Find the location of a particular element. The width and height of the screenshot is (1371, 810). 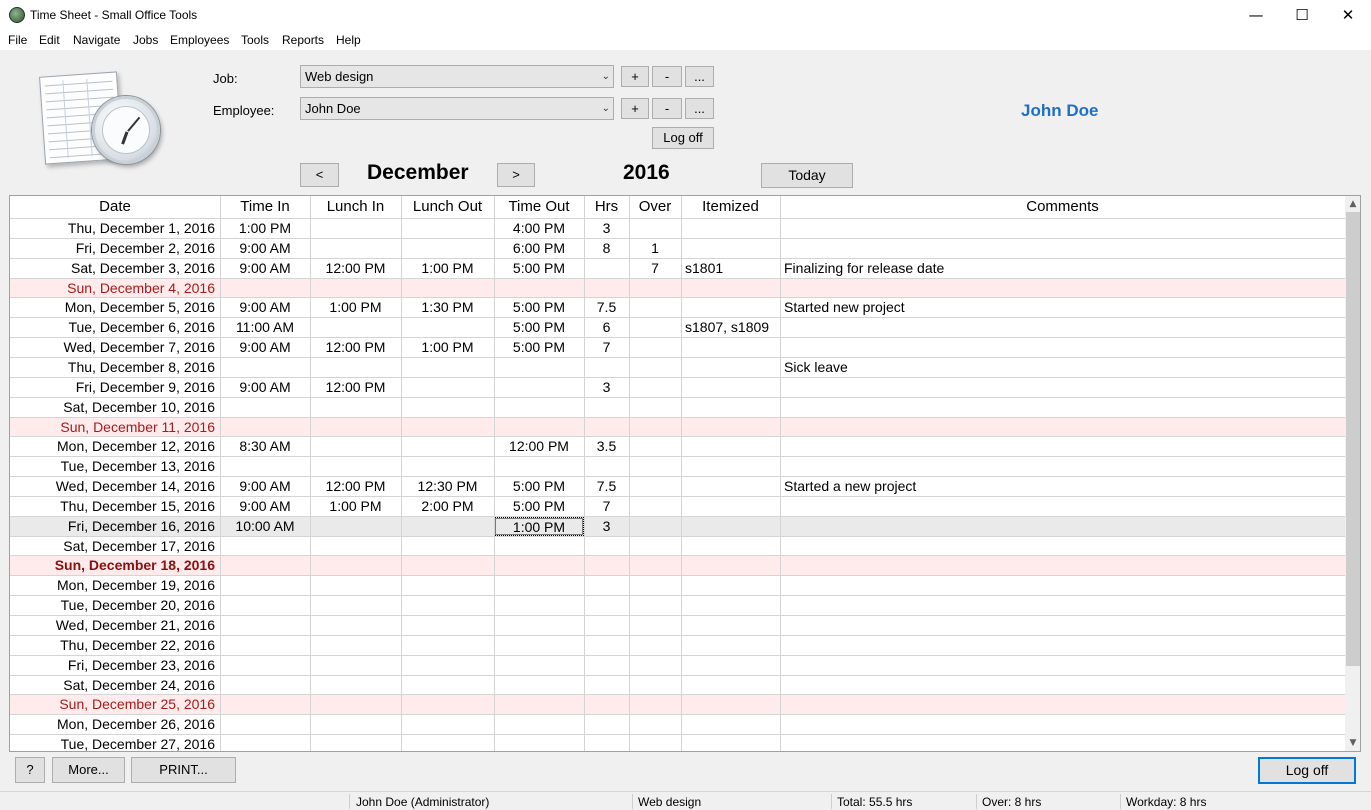

col-header-comments: Comments is located at coordinates (1062, 207).